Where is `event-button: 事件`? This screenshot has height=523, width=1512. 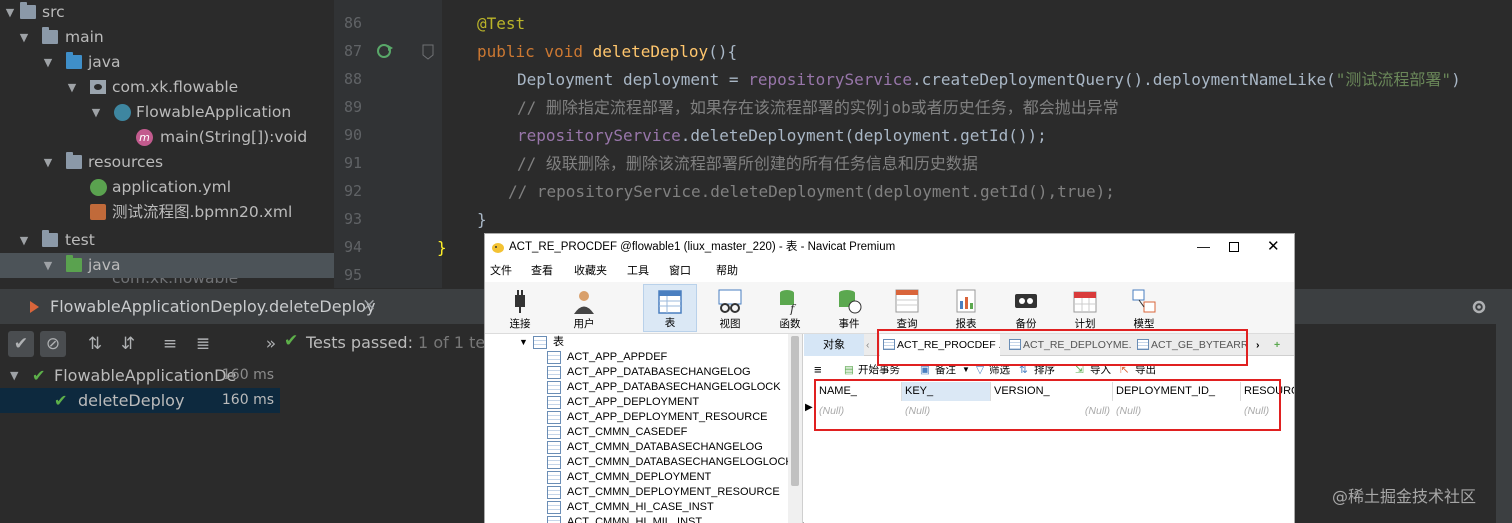
event-button: 事件 is located at coordinates (849, 308).